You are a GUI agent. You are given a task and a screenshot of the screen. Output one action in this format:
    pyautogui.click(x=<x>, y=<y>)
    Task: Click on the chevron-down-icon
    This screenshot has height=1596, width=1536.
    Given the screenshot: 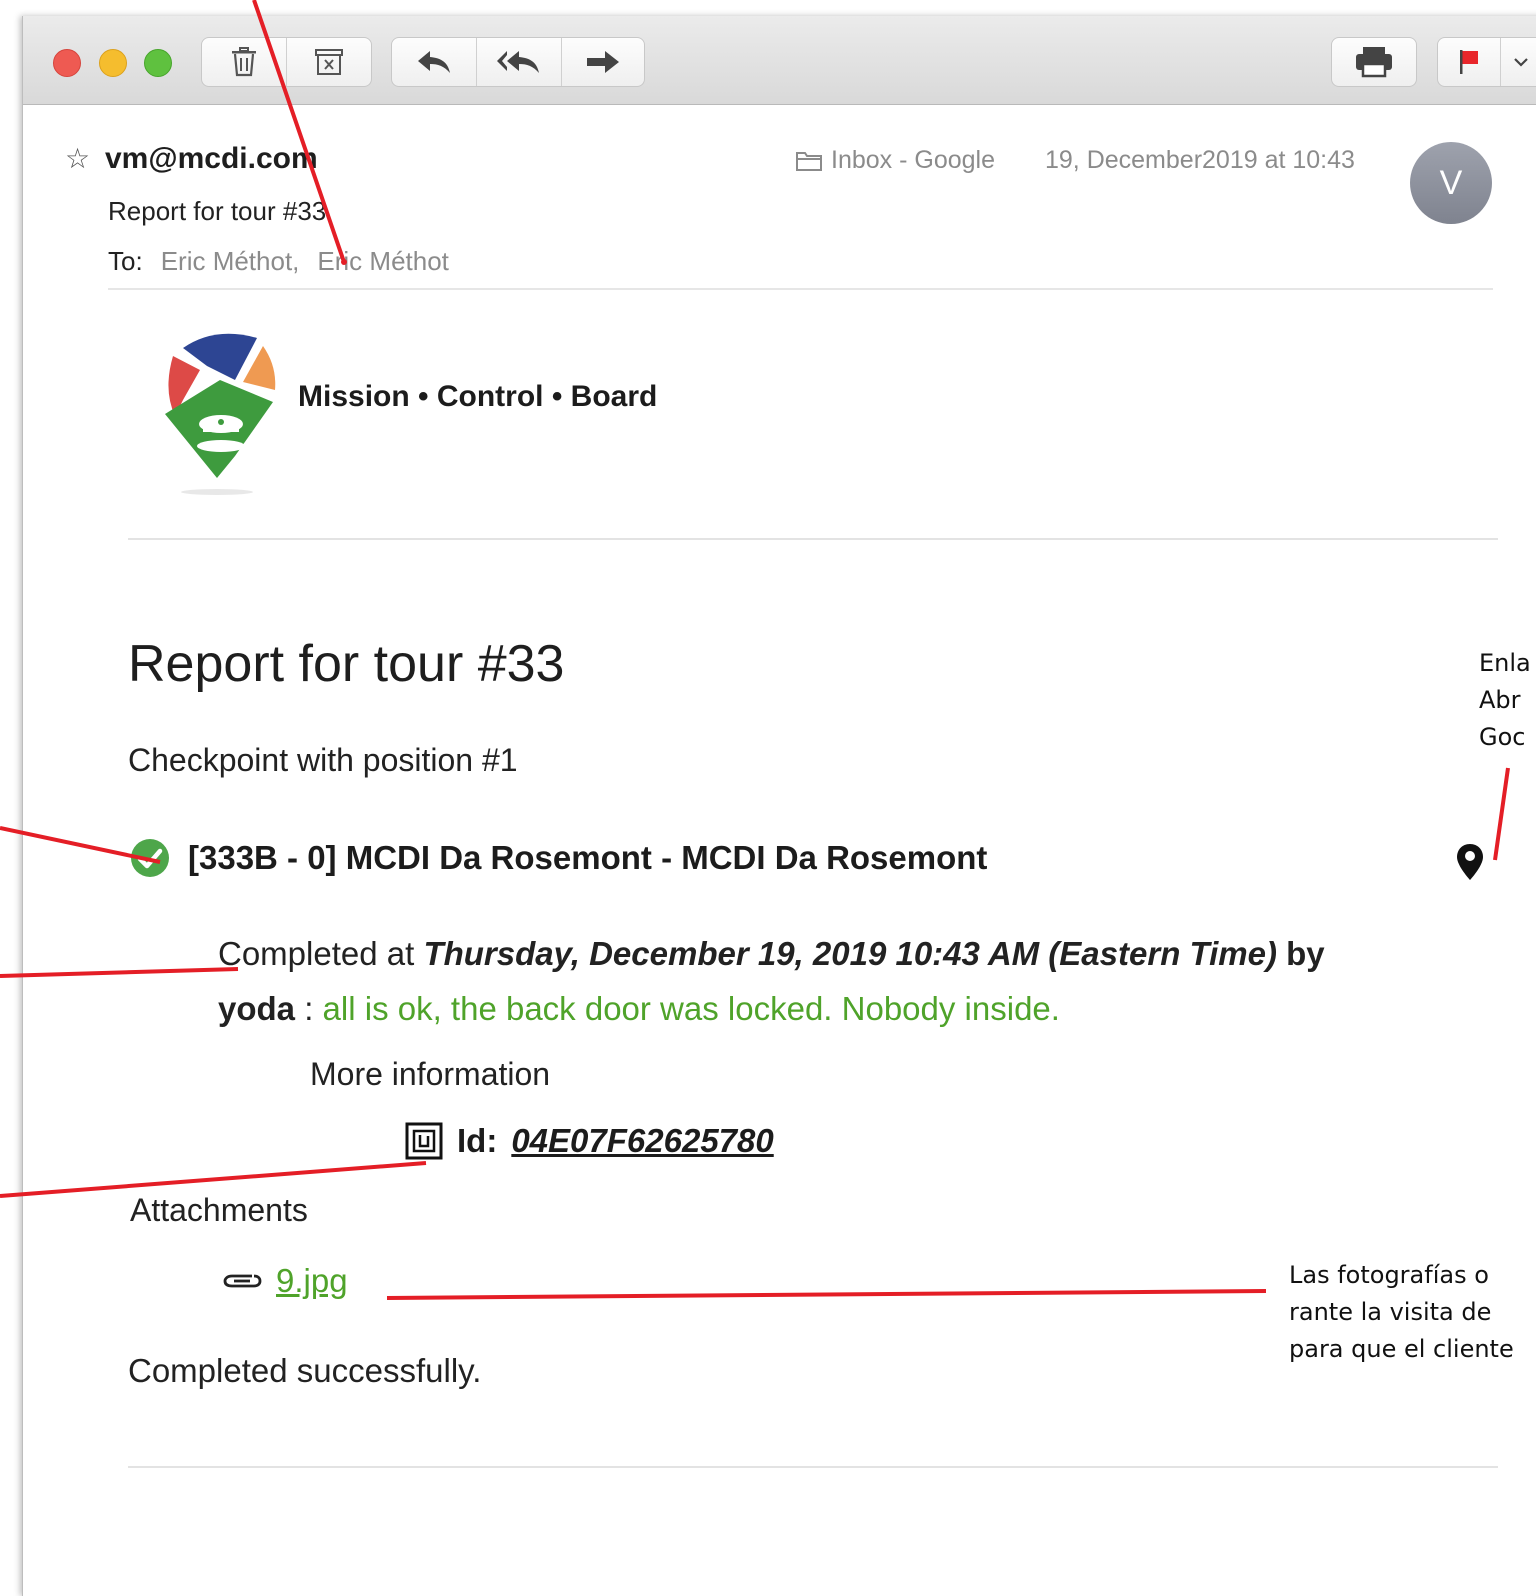 What is the action you would take?
    pyautogui.click(x=1521, y=62)
    